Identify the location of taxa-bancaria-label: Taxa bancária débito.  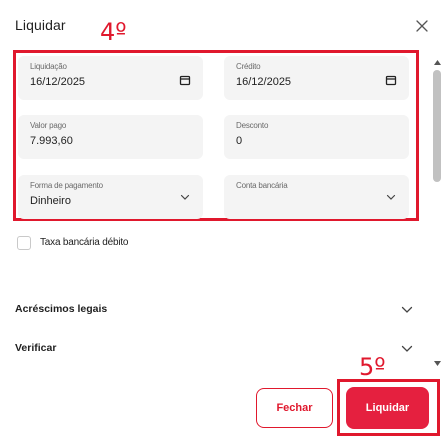
(84, 242).